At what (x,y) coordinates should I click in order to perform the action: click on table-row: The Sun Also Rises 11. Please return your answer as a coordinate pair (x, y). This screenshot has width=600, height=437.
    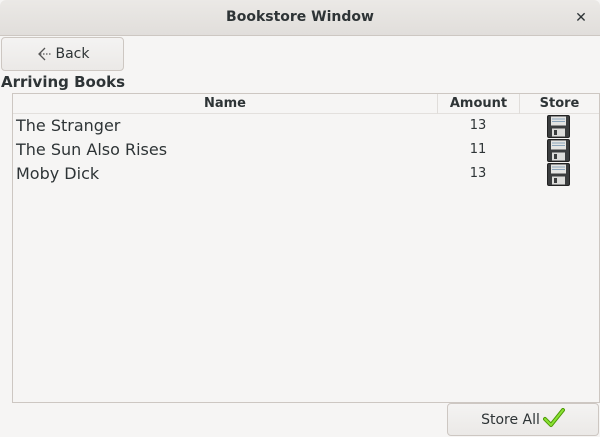
    Looking at the image, I should click on (306, 151).